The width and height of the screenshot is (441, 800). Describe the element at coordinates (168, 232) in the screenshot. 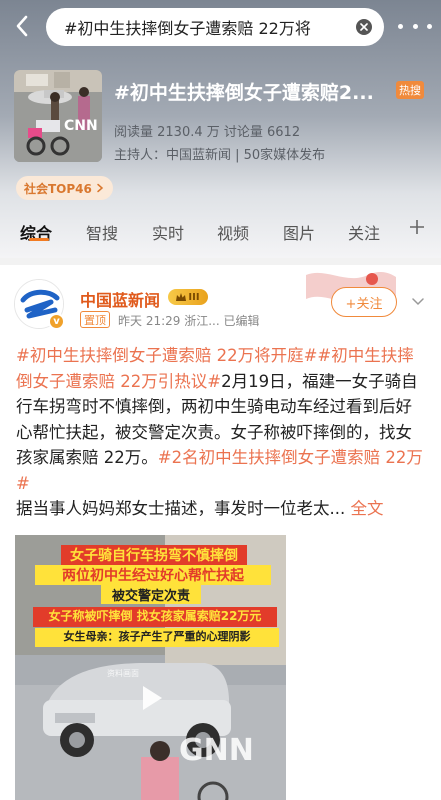

I see `tab-realtime: 实时` at that location.